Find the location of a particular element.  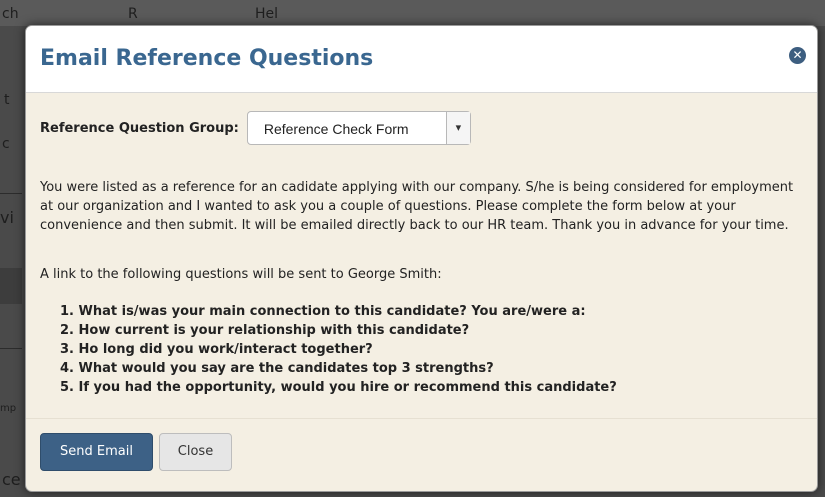

question-group-value: Reference Check Form is located at coordinates (336, 129).